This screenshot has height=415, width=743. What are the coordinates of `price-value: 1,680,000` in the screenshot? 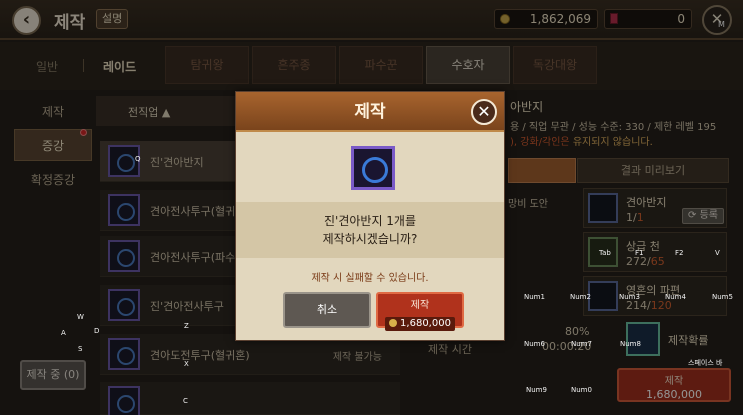 It's located at (425, 323).